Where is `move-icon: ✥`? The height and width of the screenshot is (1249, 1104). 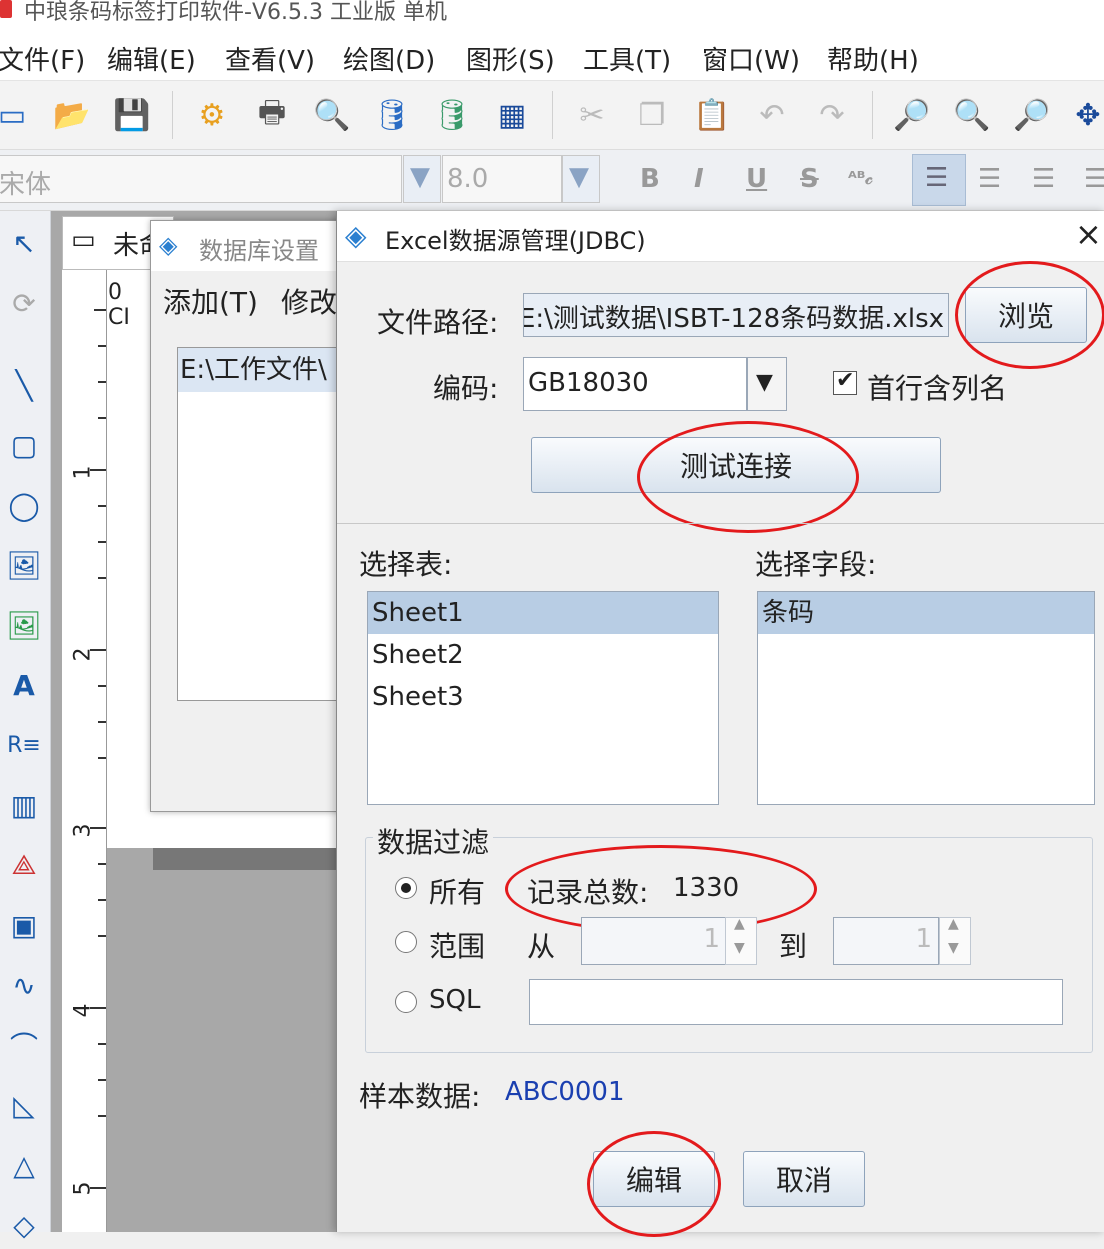 move-icon: ✥ is located at coordinates (1086, 115).